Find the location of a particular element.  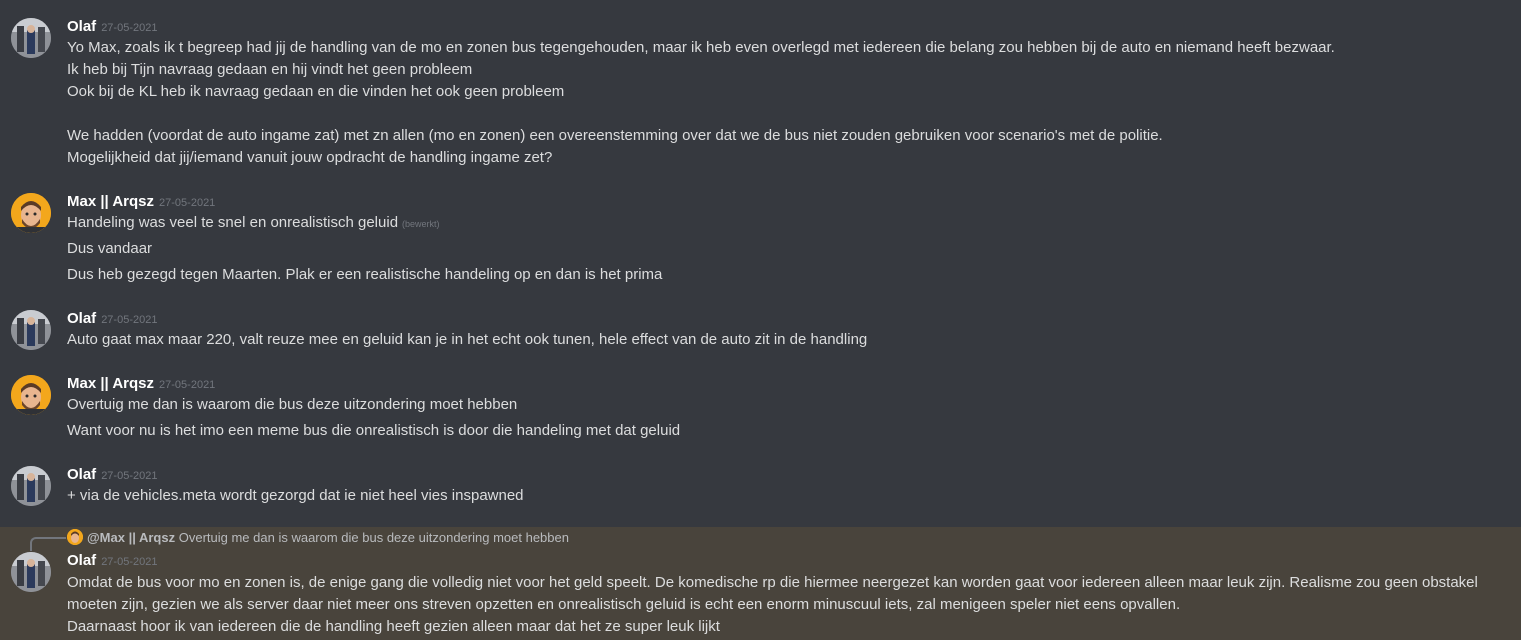

reply-author: @Max || Arqsz is located at coordinates (131, 537).